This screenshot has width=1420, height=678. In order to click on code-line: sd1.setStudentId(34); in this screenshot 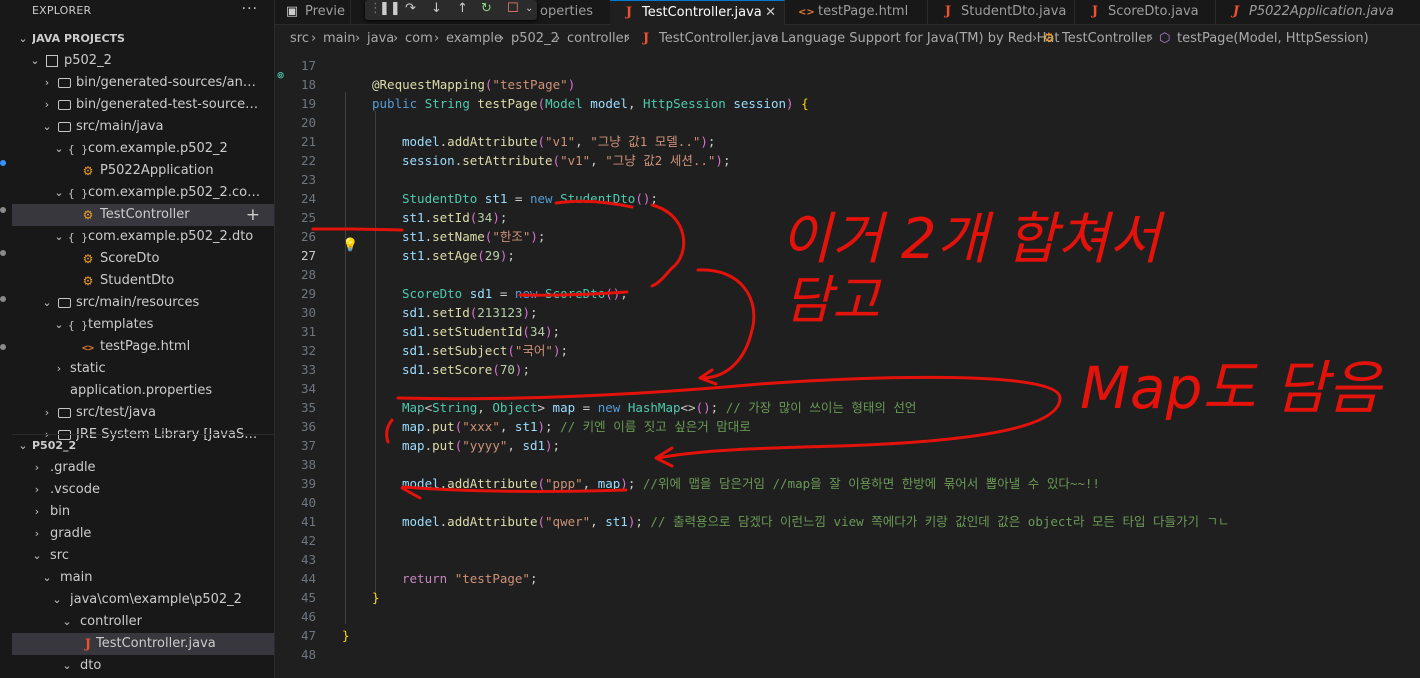, I will do `click(481, 331)`.